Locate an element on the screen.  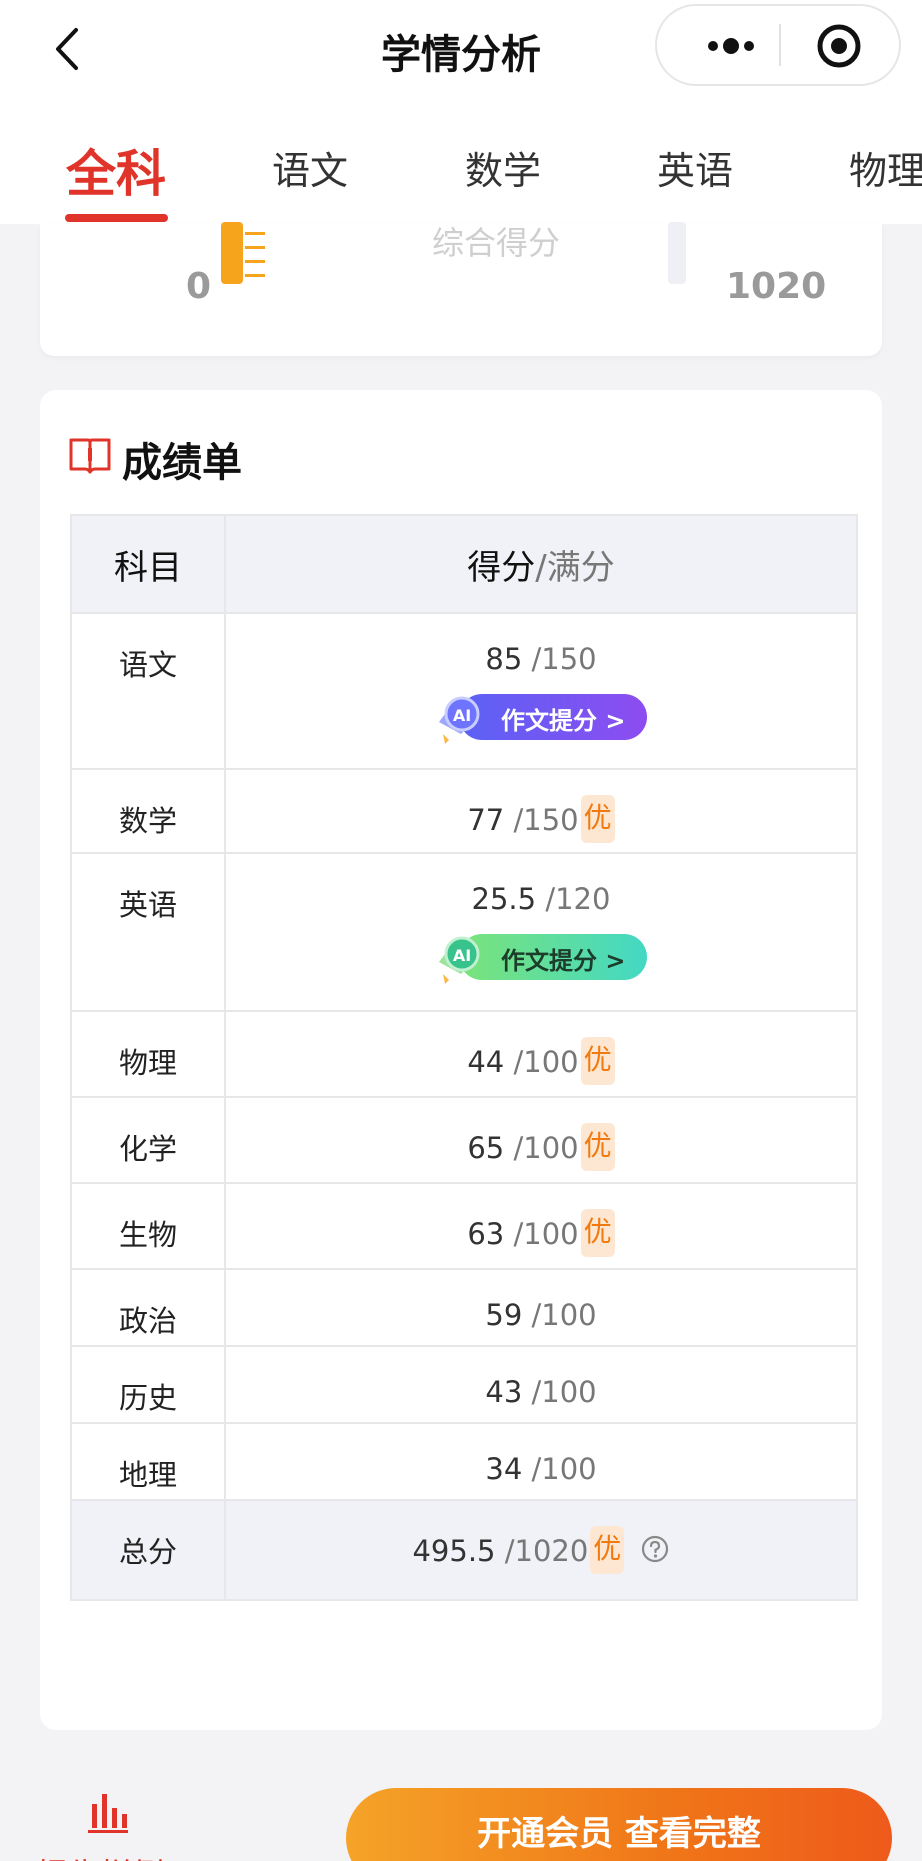
essay-boost-button-english: AI 作文提分 > is located at coordinates (541, 958).